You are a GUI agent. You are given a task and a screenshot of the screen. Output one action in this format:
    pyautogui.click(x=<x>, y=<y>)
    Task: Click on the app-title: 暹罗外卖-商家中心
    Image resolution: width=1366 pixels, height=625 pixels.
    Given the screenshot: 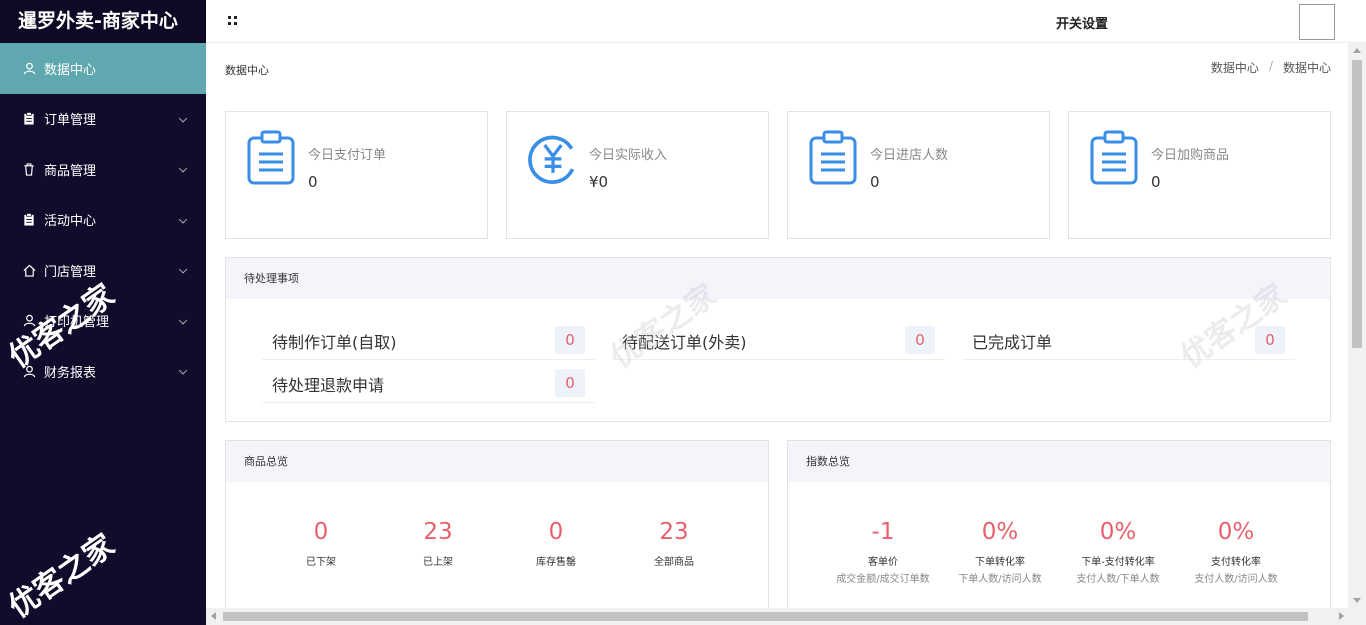 What is the action you would take?
    pyautogui.click(x=103, y=21)
    